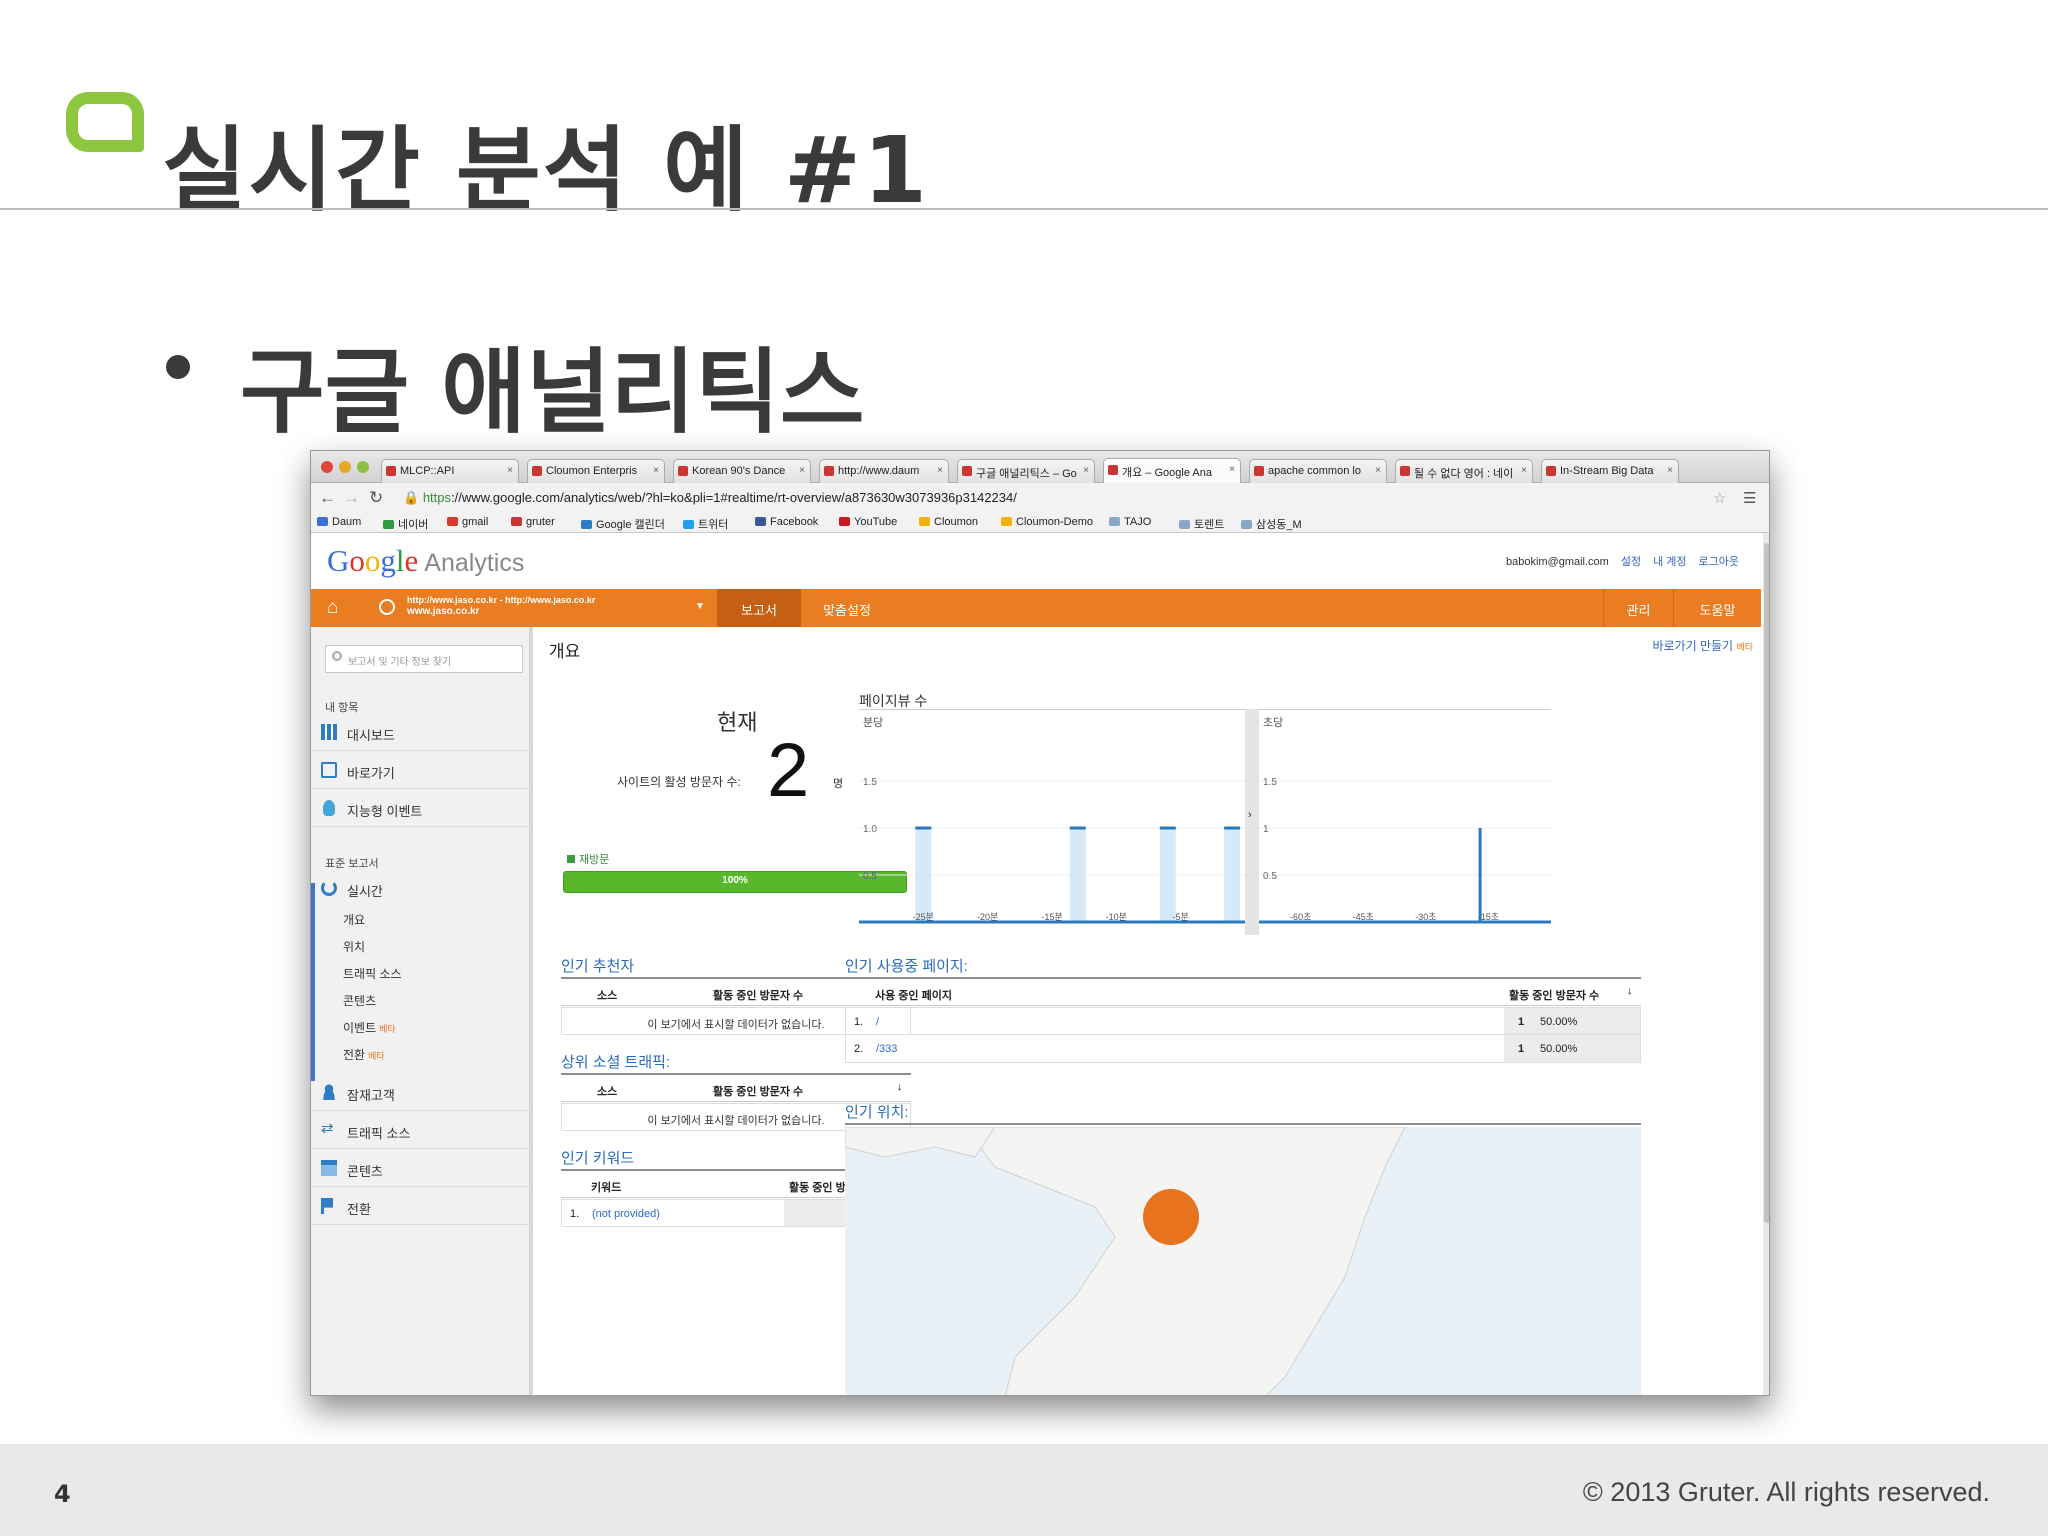  Describe the element at coordinates (327, 467) in the screenshot. I see `close-window-icon` at that location.